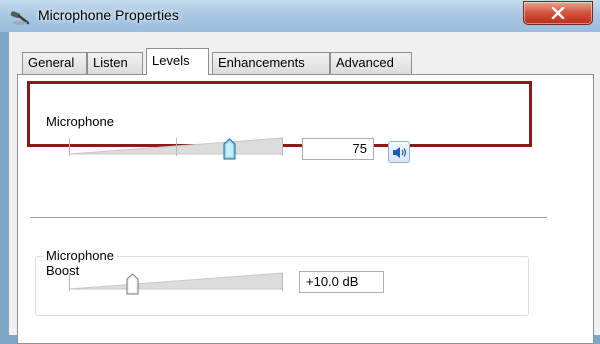 The height and width of the screenshot is (344, 600). Describe the element at coordinates (288, 217) in the screenshot. I see `section-separator` at that location.